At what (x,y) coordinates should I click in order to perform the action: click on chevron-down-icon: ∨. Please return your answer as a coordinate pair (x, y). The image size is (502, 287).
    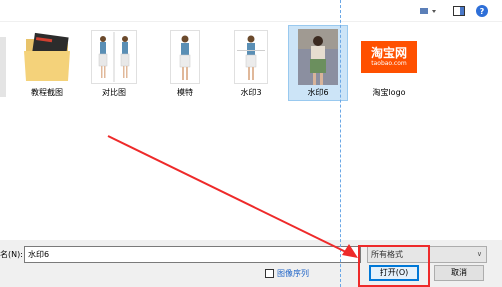
    Looking at the image, I should click on (479, 254).